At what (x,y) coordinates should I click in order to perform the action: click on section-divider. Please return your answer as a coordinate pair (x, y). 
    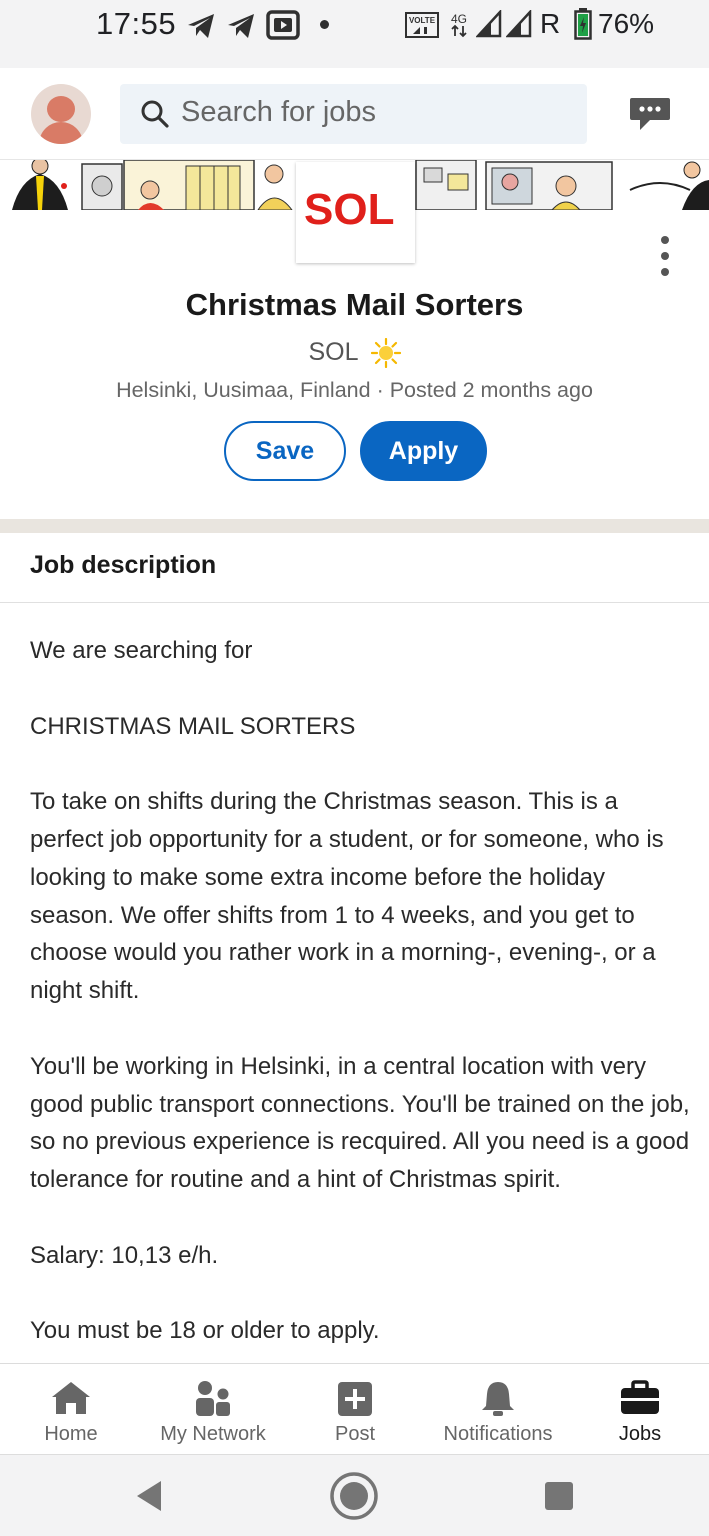
    Looking at the image, I should click on (354, 526).